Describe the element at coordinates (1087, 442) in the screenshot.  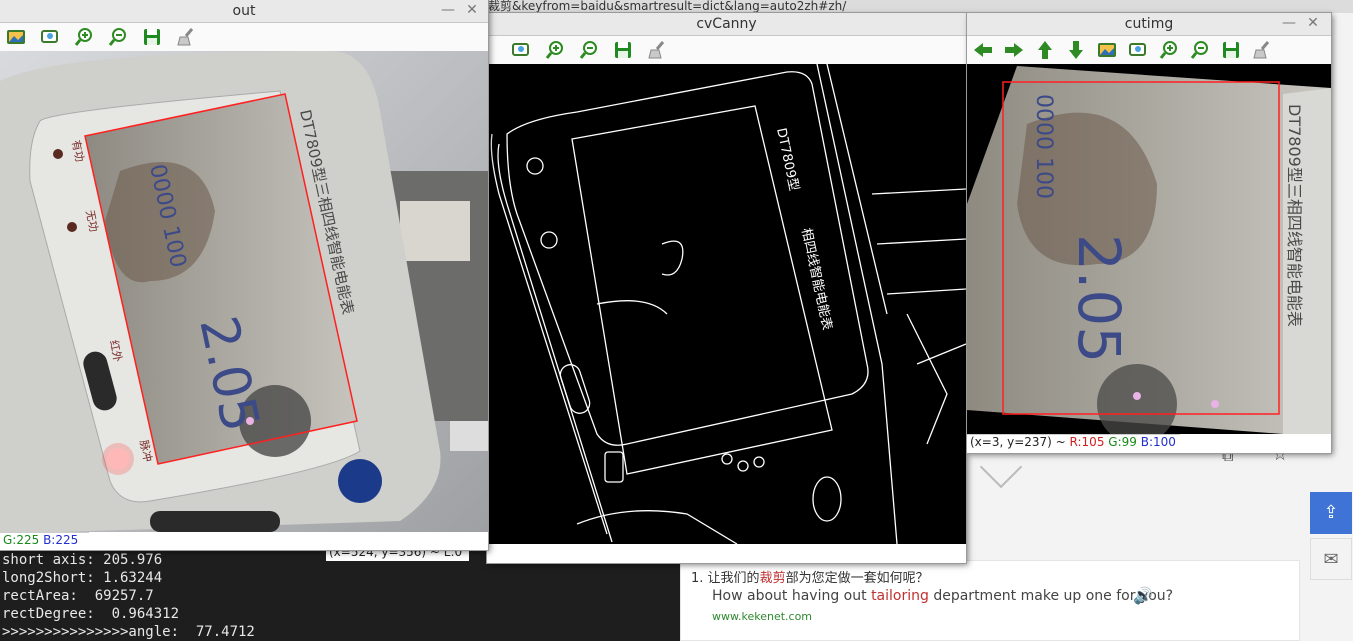
I see `cut-status-r: R:105` at that location.